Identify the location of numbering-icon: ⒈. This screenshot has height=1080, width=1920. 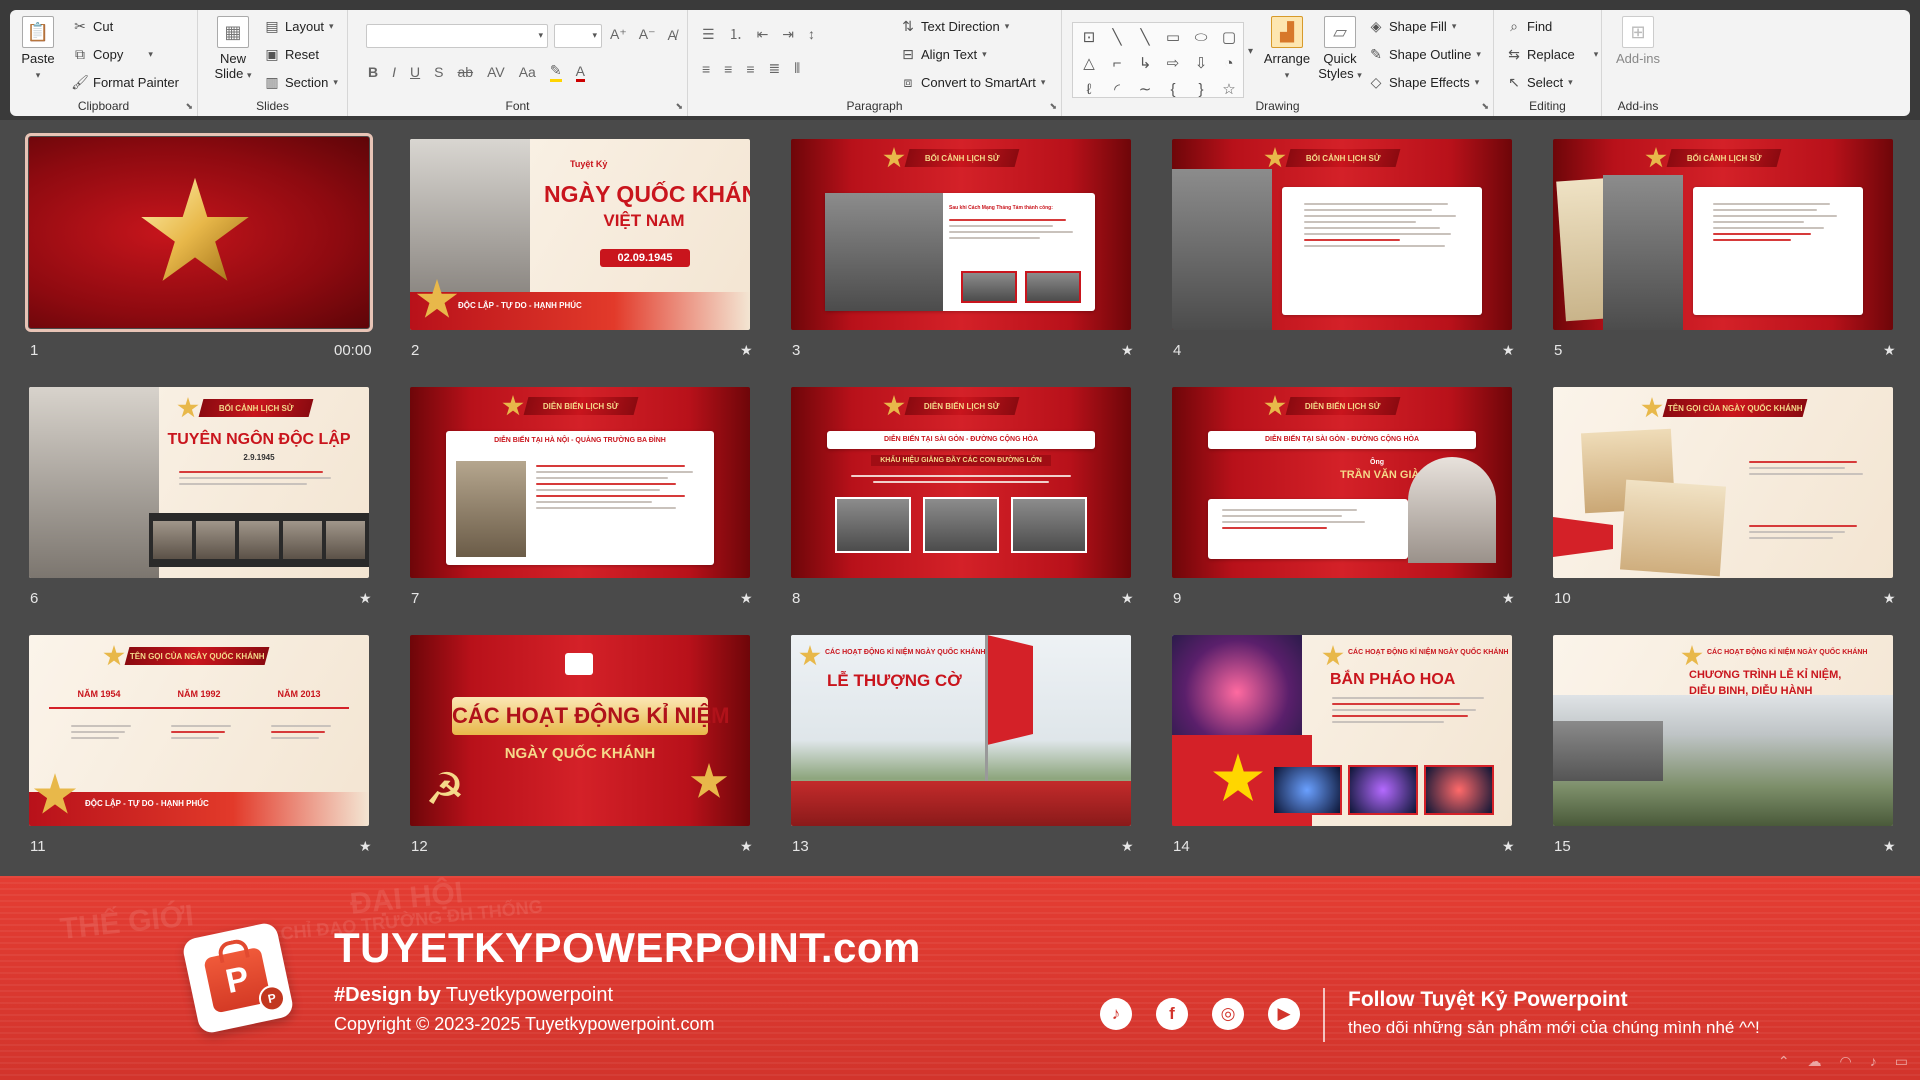
(736, 34).